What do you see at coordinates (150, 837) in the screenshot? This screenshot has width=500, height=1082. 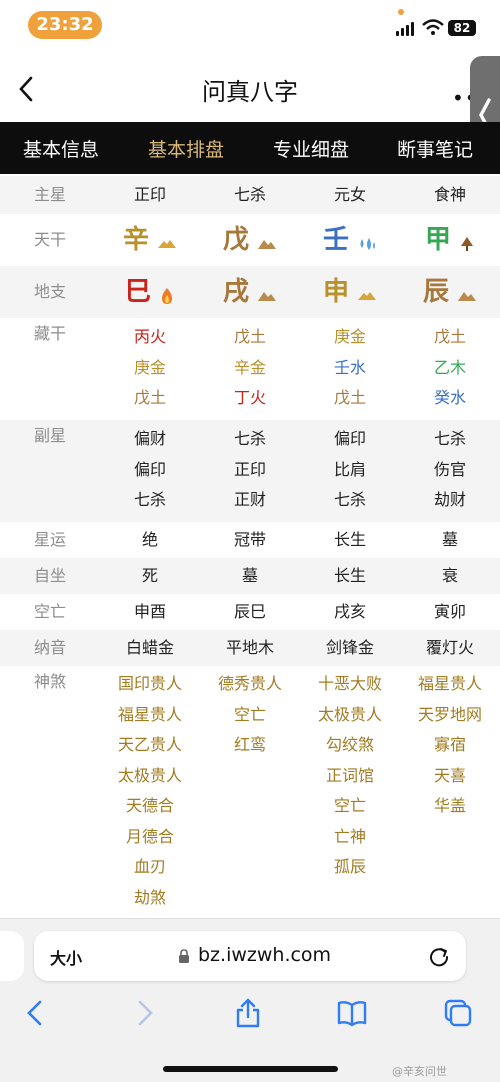 I see `shensha-item: 月德合` at bounding box center [150, 837].